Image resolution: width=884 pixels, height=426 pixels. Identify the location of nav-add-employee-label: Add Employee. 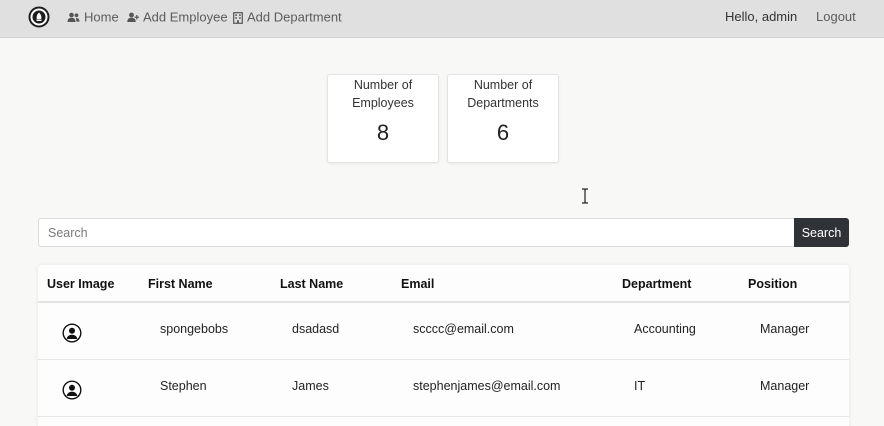
(185, 17).